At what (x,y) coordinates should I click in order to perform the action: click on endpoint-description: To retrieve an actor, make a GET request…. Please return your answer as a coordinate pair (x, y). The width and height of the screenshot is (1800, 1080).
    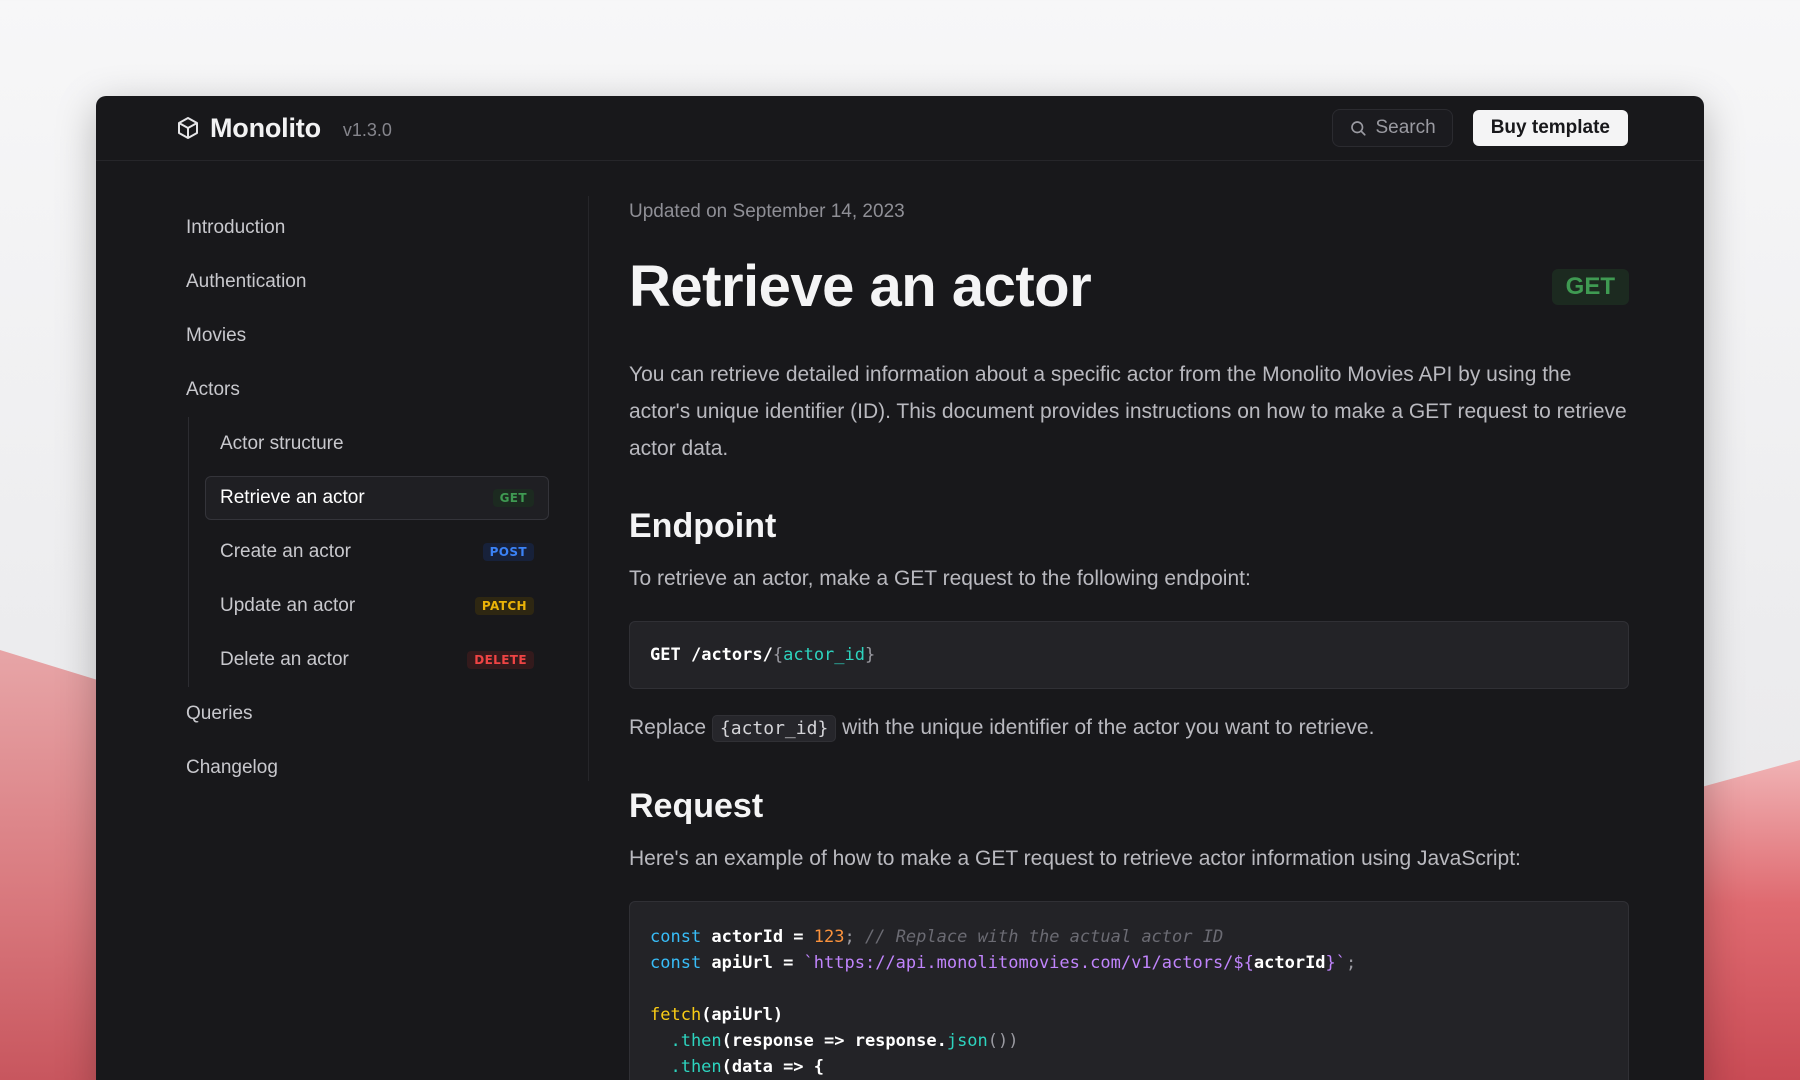
    Looking at the image, I should click on (940, 578).